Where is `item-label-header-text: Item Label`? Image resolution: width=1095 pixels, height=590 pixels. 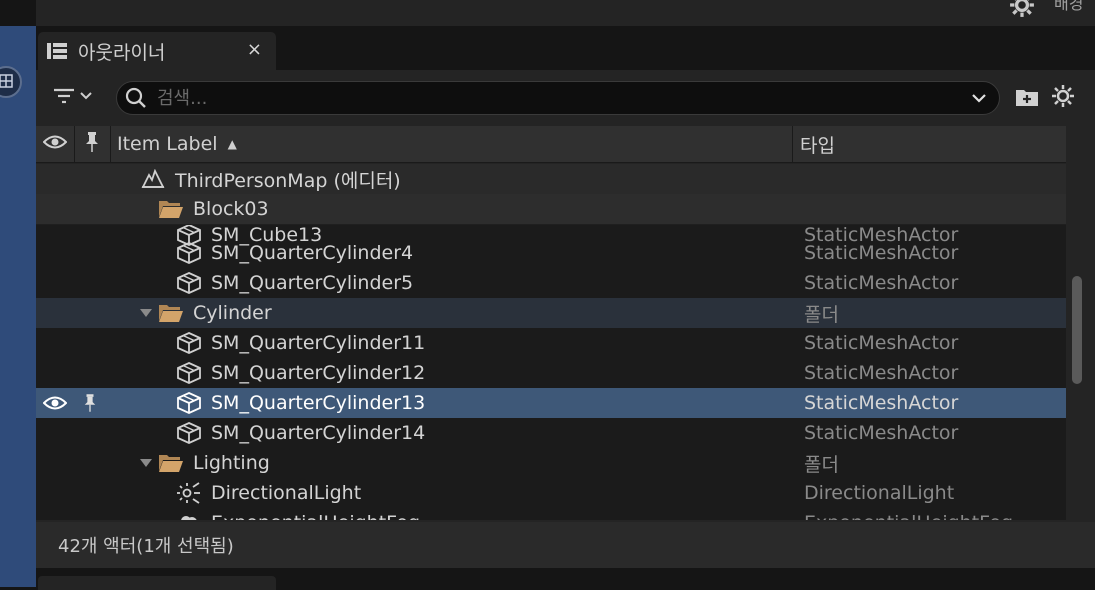
item-label-header-text: Item Label is located at coordinates (167, 144).